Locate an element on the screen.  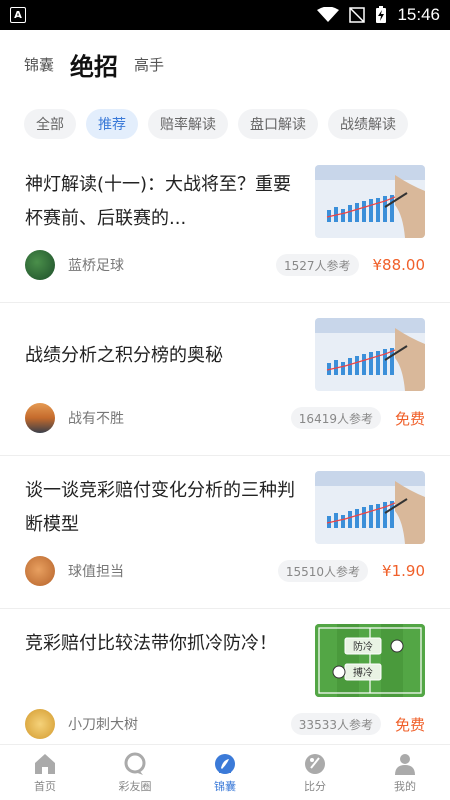
tab-home: 首页 is located at coordinates (45, 772).